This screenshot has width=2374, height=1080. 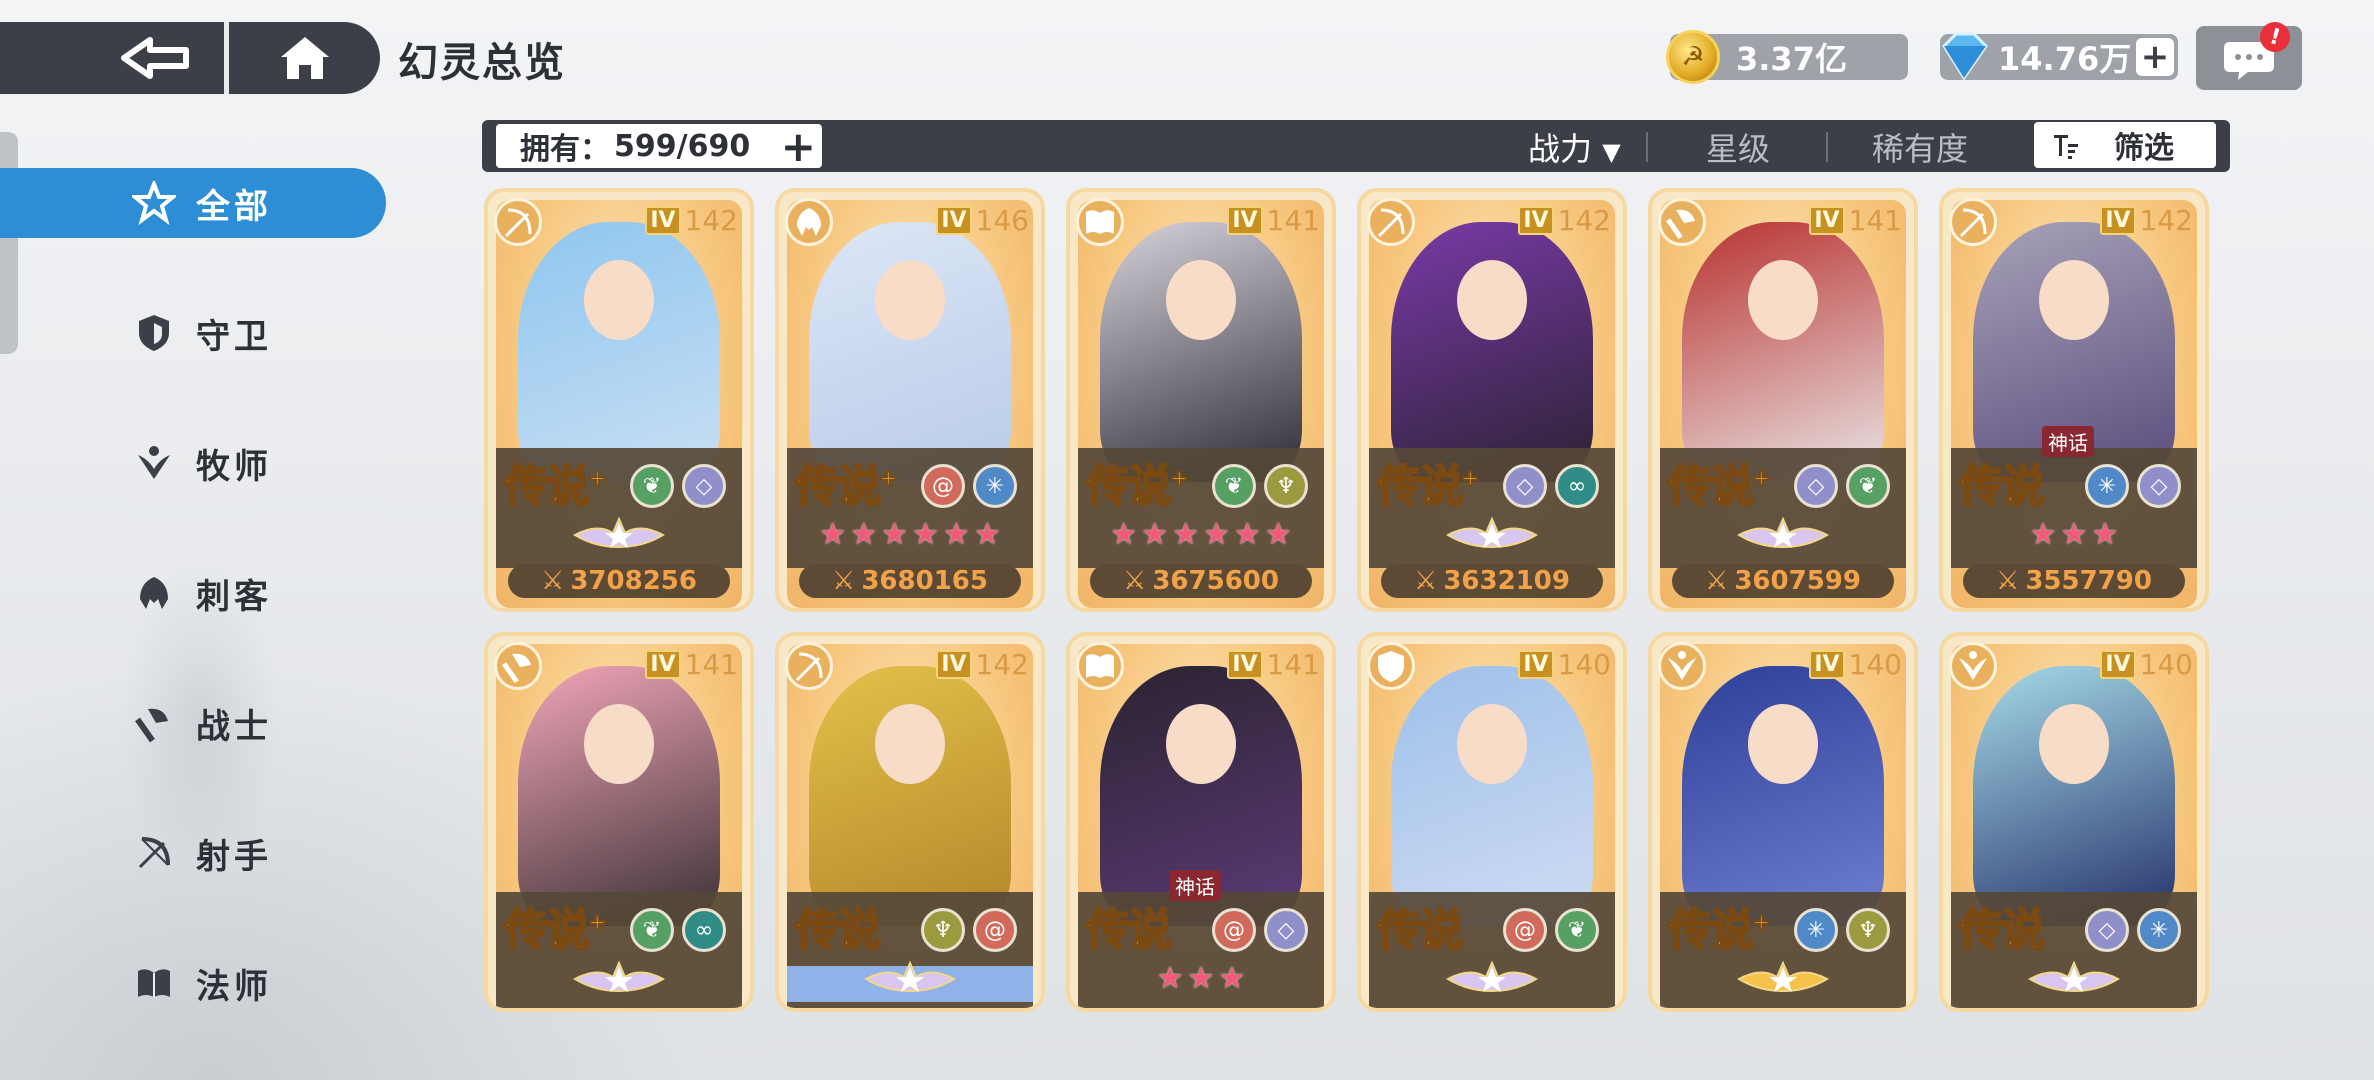 I want to click on sort-power-label: 战力, so click(x=1560, y=149).